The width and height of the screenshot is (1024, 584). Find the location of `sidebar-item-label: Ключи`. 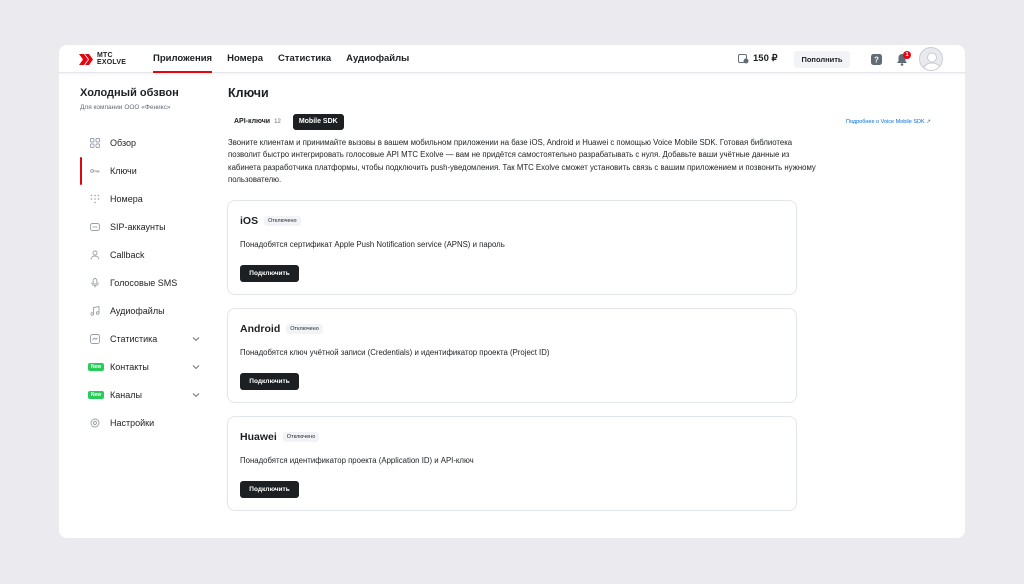

sidebar-item-label: Ключи is located at coordinates (123, 171).